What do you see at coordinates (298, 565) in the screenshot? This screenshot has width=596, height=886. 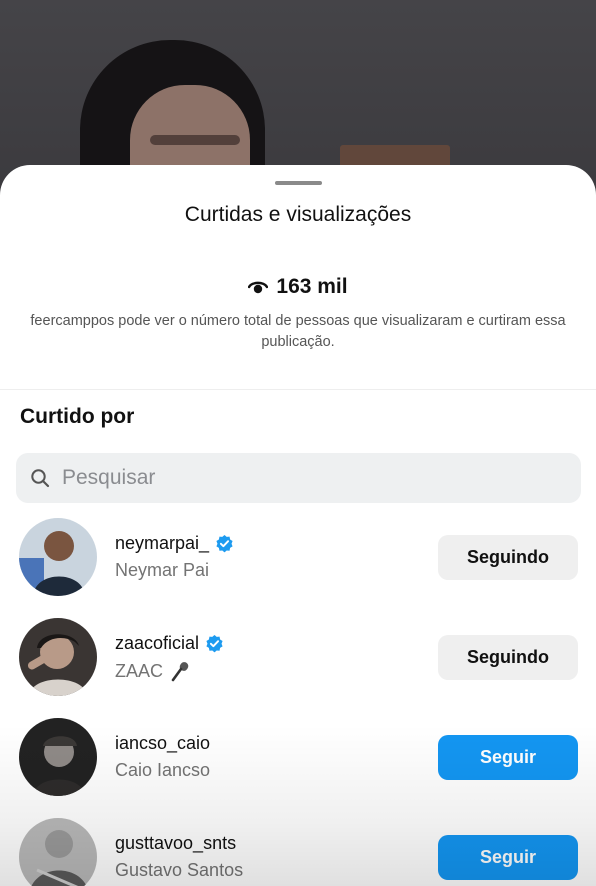 I see `list-item: neymarpai_ Neymar Pai Seguindo` at bounding box center [298, 565].